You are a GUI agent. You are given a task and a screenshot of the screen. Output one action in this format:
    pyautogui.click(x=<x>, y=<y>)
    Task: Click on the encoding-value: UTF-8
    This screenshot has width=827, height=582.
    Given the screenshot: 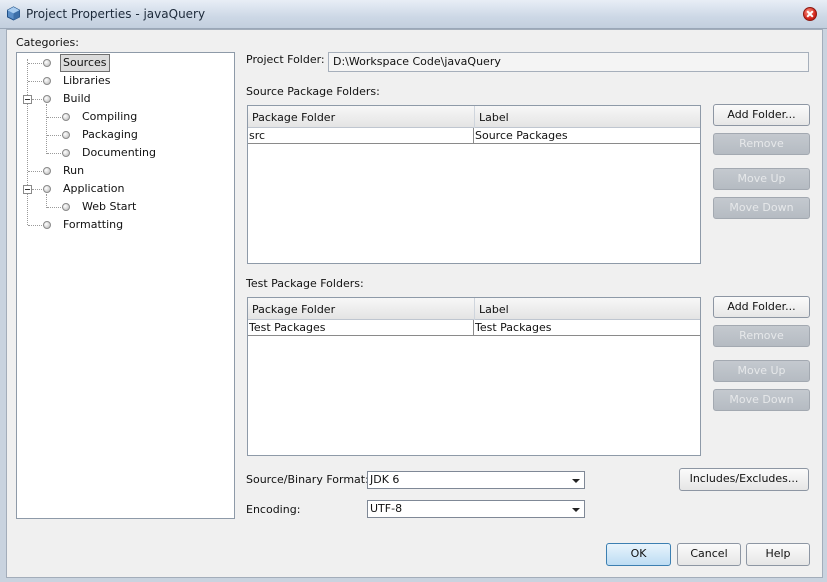 What is the action you would take?
    pyautogui.click(x=386, y=508)
    